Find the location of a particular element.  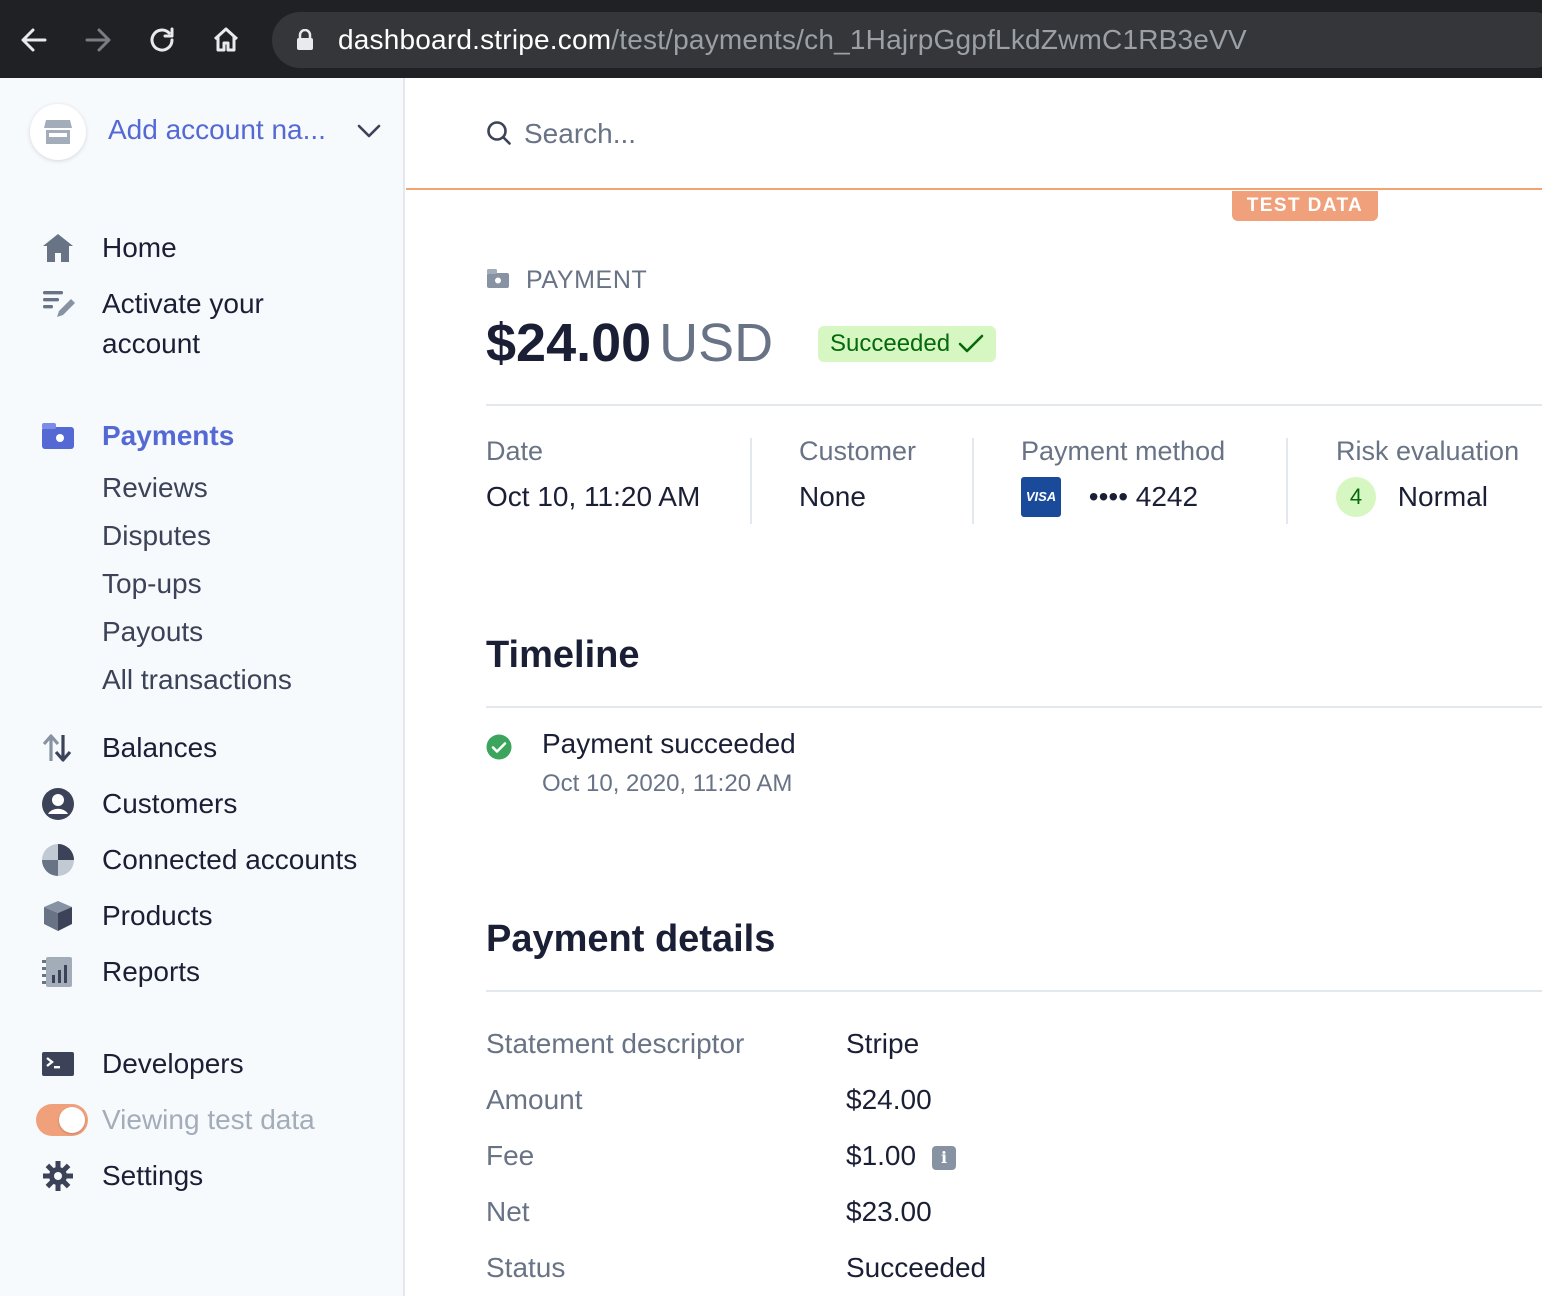

reload-icon is located at coordinates (162, 39).